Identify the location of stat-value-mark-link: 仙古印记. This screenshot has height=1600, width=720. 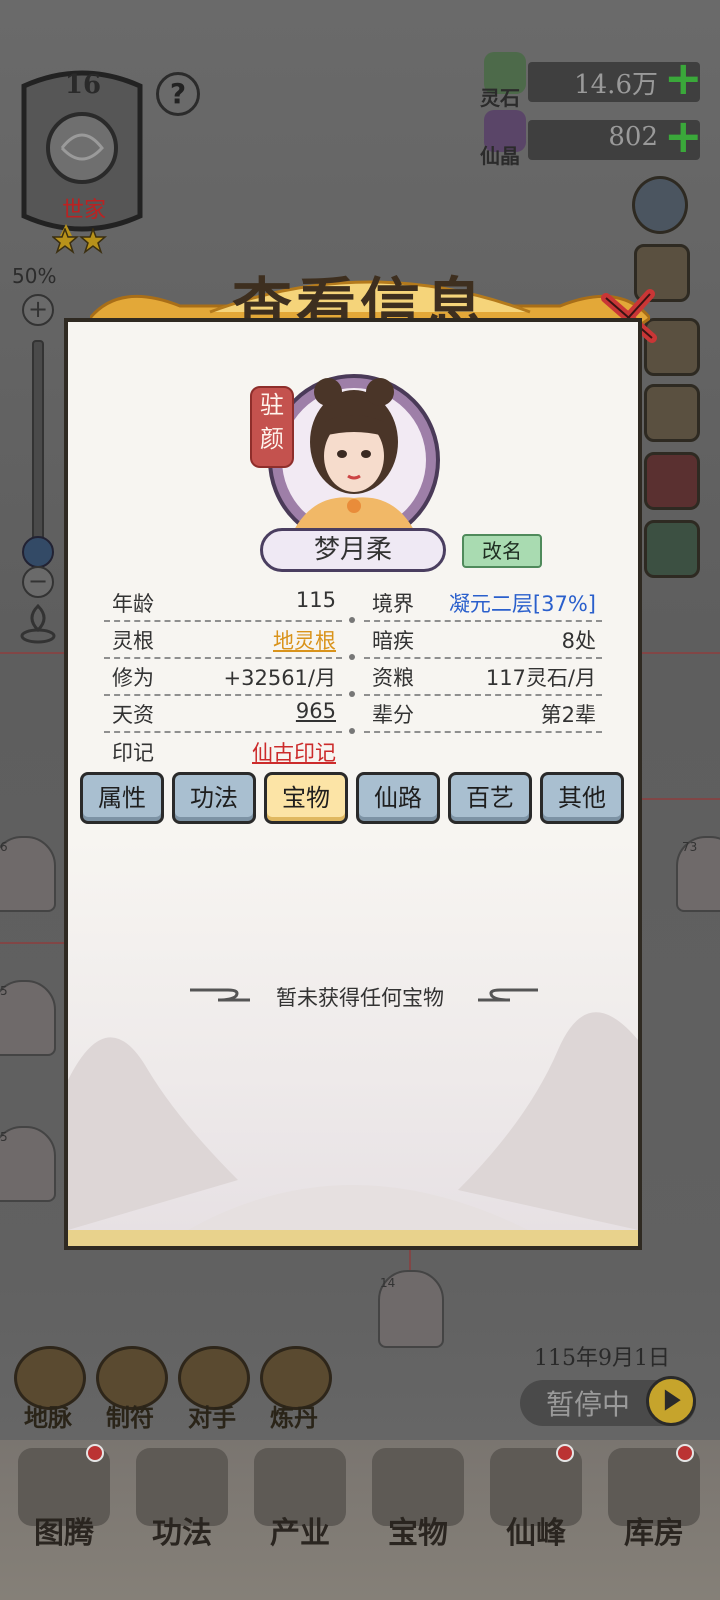
(268, 752).